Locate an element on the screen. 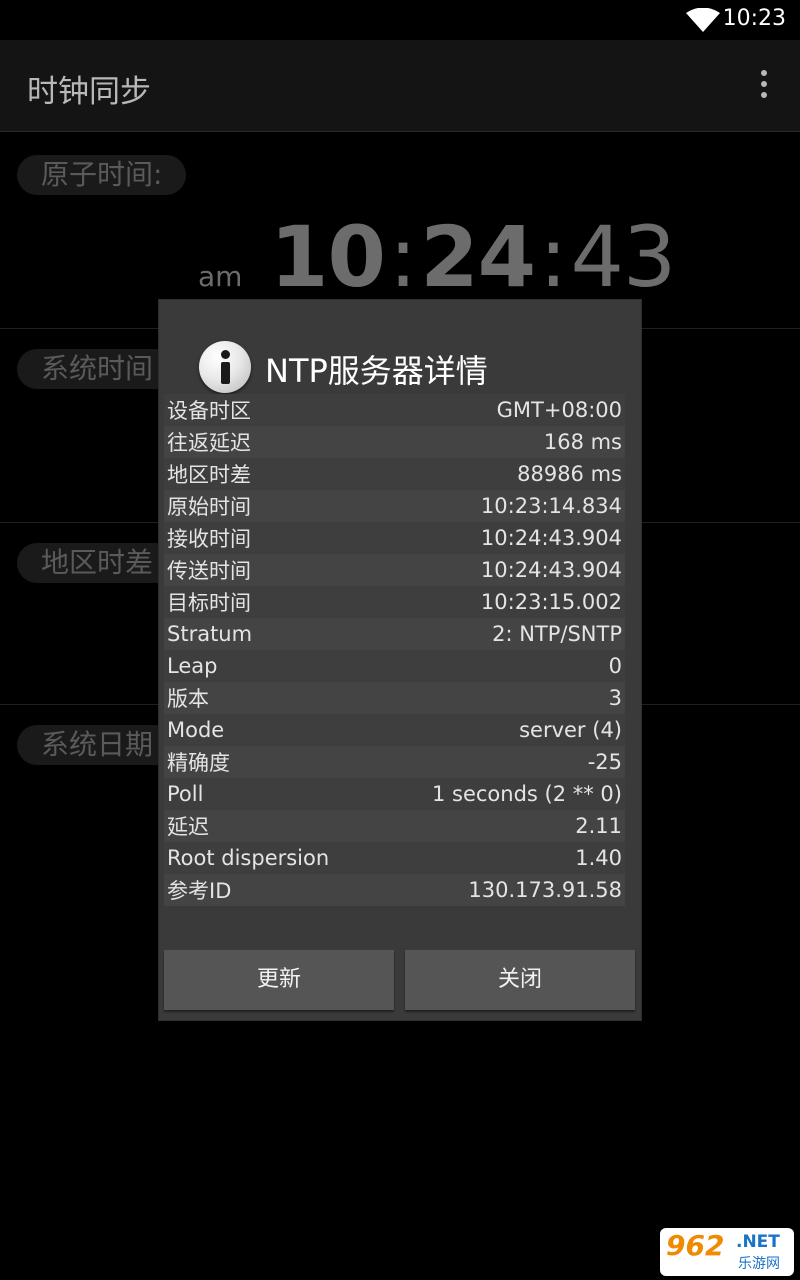 The width and height of the screenshot is (800, 1280). detail-label: Poll is located at coordinates (185, 794).